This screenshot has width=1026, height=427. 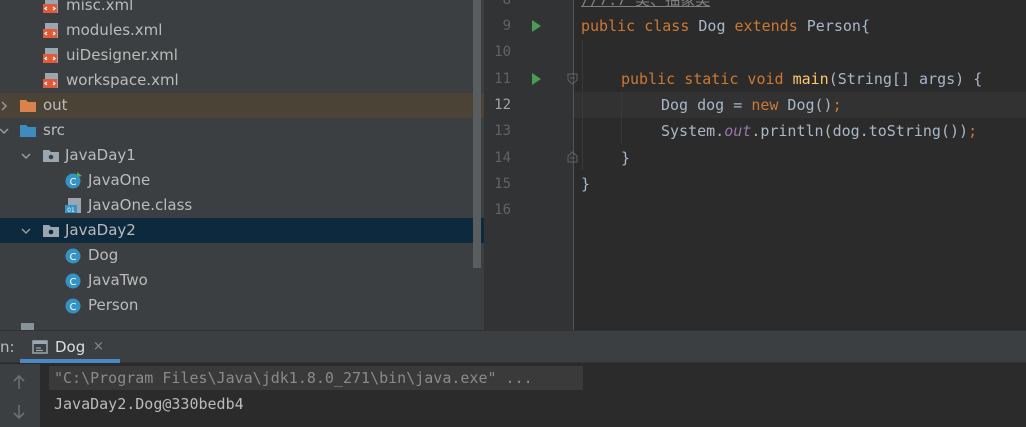 I want to click on tree-item-label: JavaTwo, so click(x=118, y=280).